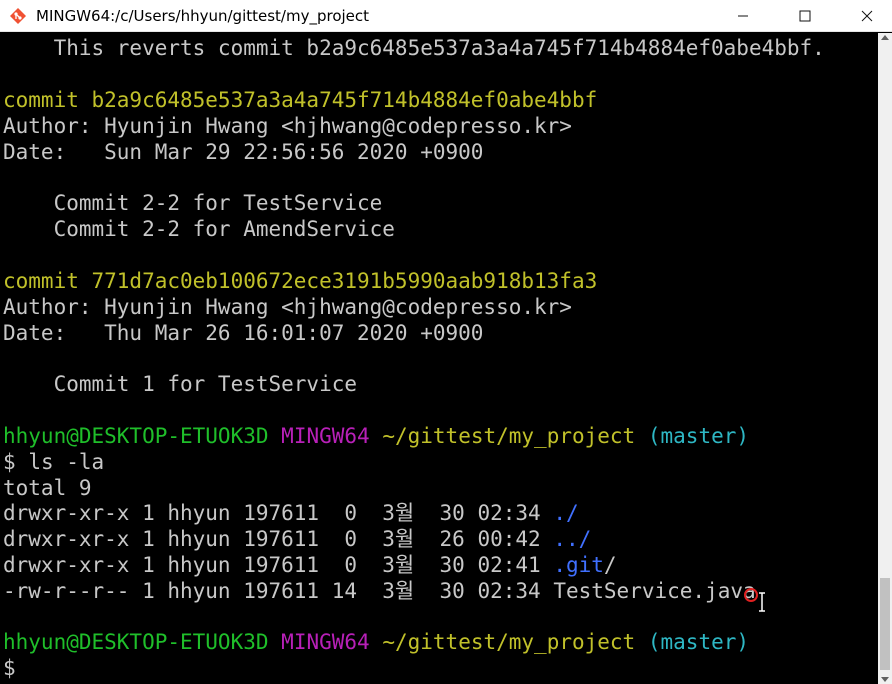 Image resolution: width=892 pixels, height=684 pixels. I want to click on ls-entry-meta: drwxr-xr-x 1 hhyun 197611 0 3월 30 02:41, so click(278, 565).